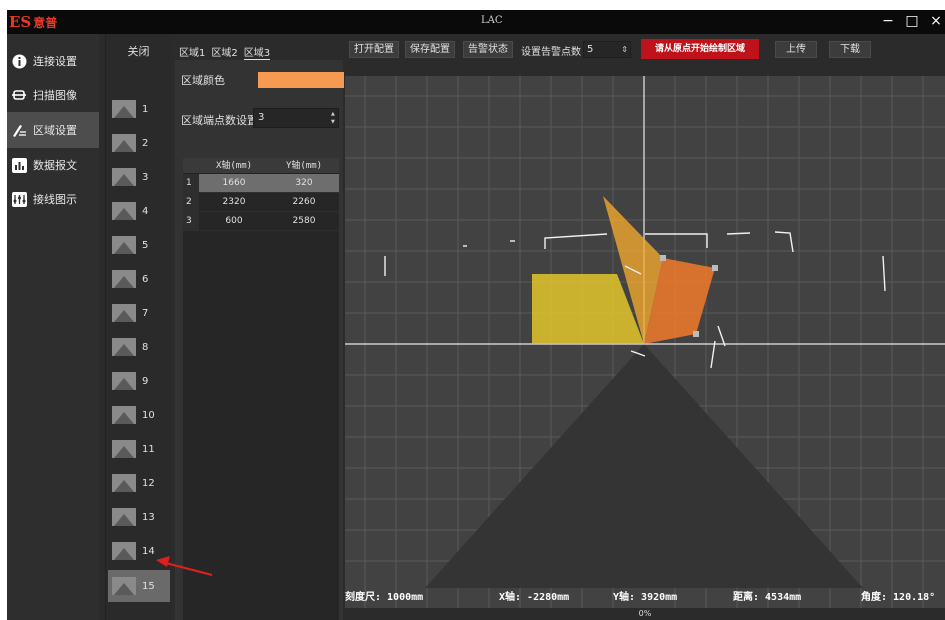  I want to click on zone-item-2: 2, so click(139, 143).